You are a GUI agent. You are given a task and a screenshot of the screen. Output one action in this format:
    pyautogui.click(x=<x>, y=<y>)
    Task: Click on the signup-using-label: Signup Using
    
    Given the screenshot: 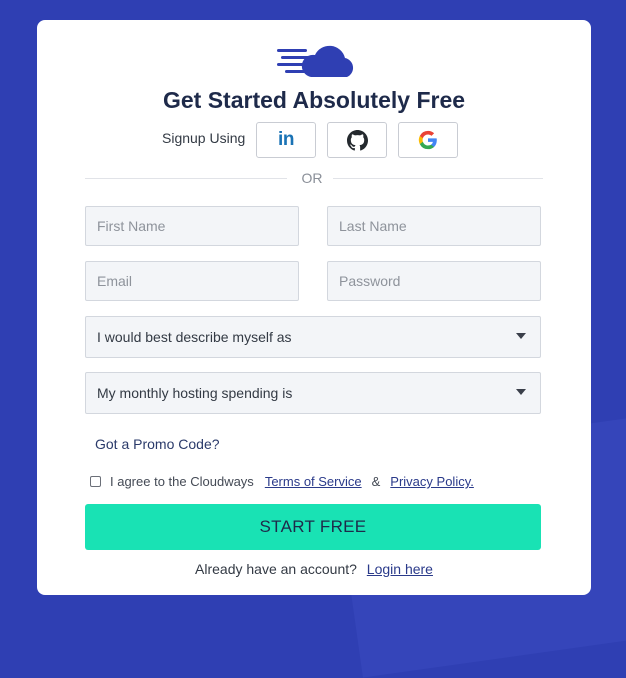 What is the action you would take?
    pyautogui.click(x=204, y=138)
    